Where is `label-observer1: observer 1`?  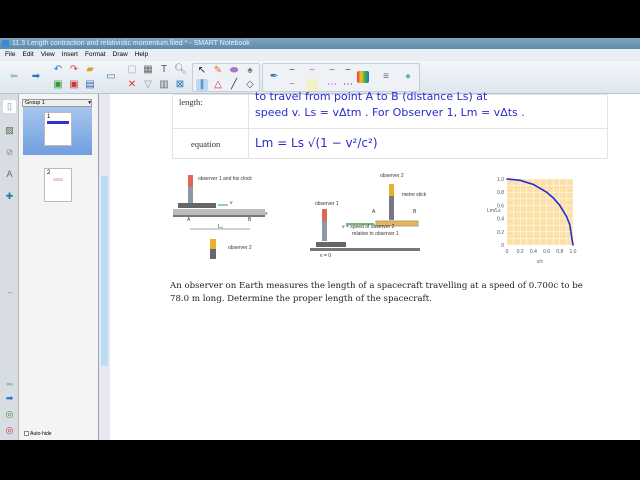 label-observer1: observer 1 is located at coordinates (327, 204).